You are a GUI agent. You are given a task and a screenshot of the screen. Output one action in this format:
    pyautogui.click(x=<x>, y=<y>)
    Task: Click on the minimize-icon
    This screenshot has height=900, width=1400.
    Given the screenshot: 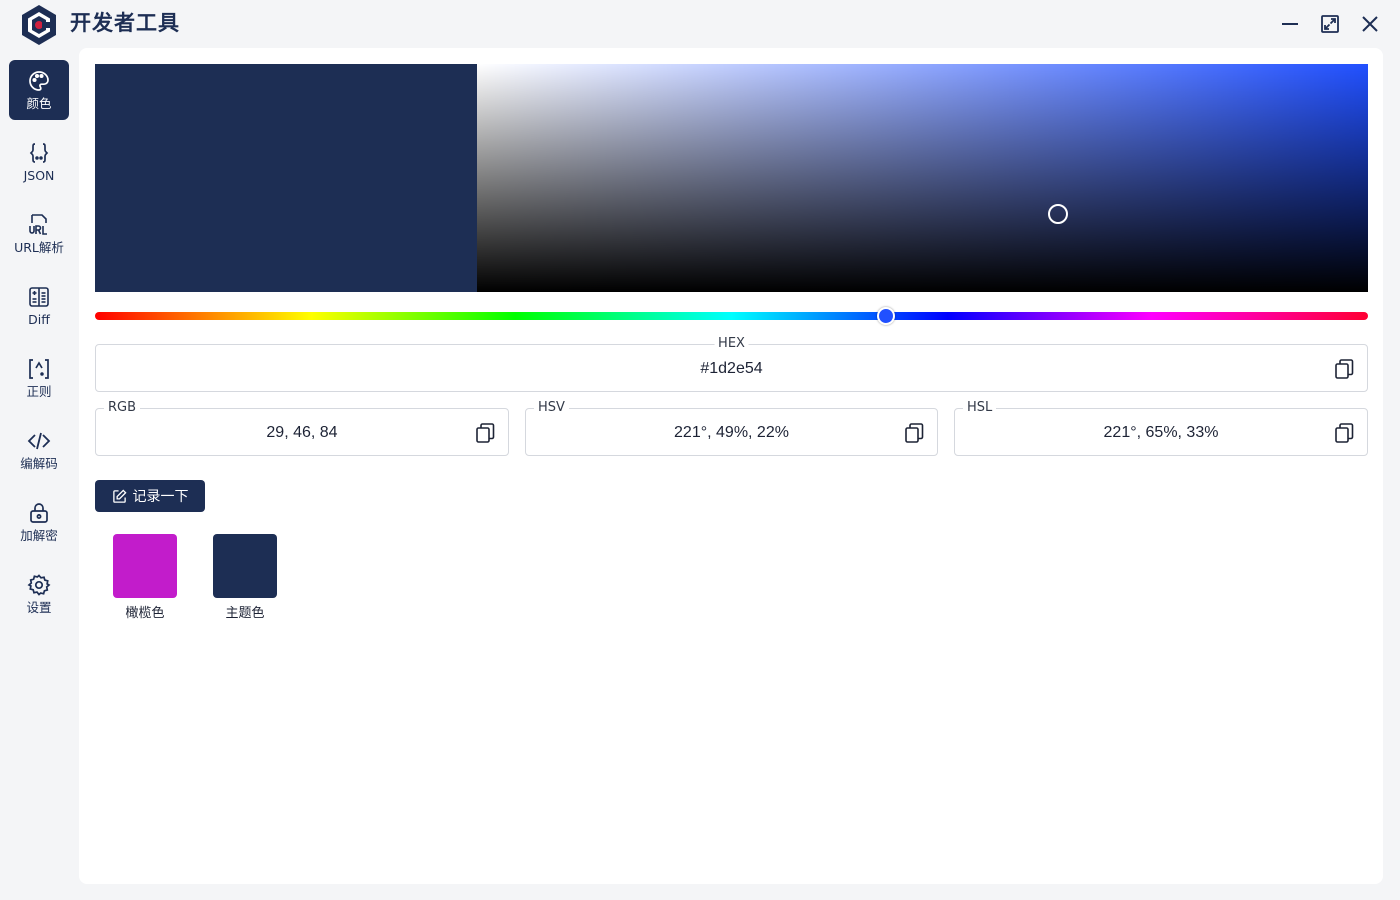 What is the action you would take?
    pyautogui.click(x=1290, y=24)
    